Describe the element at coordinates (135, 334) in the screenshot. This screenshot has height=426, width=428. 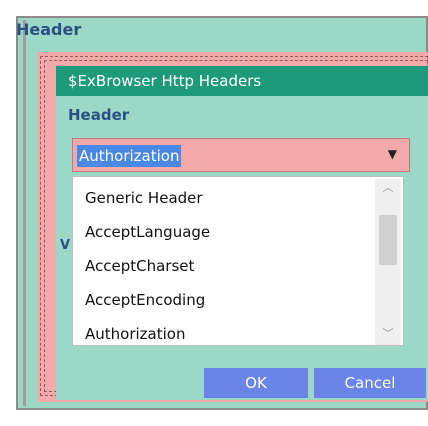
I see `dropdown-item-authorization: Authorization` at that location.